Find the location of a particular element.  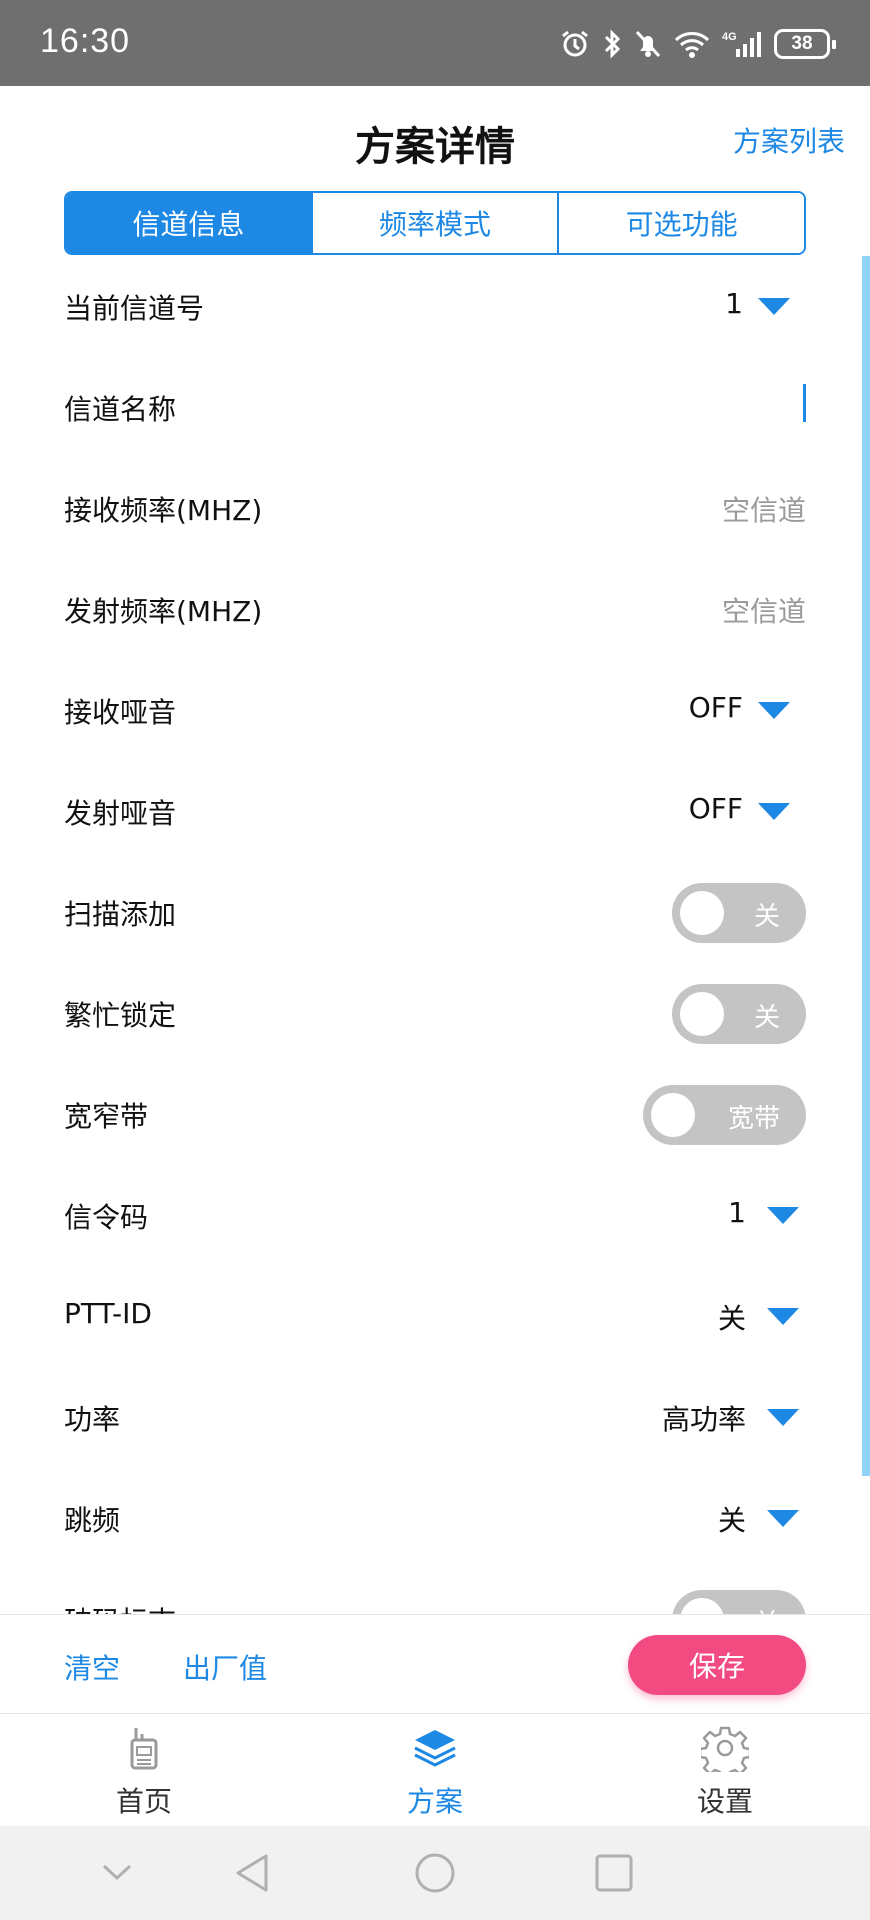

row-label: 功率 is located at coordinates (92, 1419).